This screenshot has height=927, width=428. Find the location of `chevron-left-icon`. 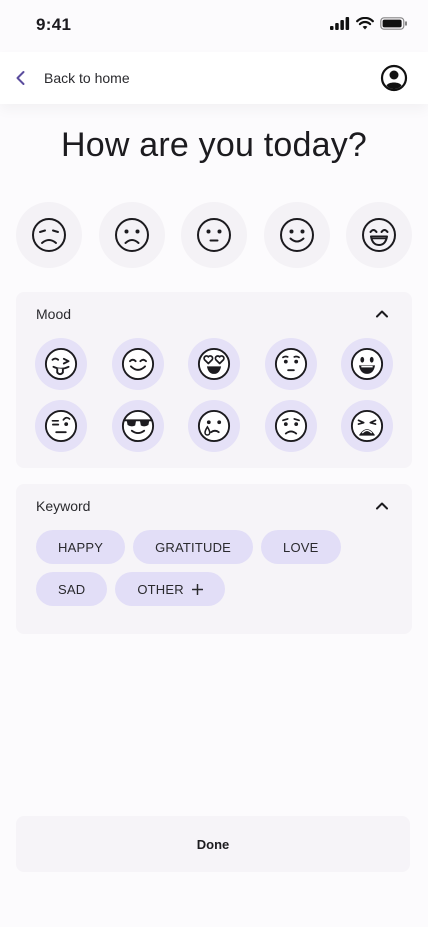

chevron-left-icon is located at coordinates (20, 78).